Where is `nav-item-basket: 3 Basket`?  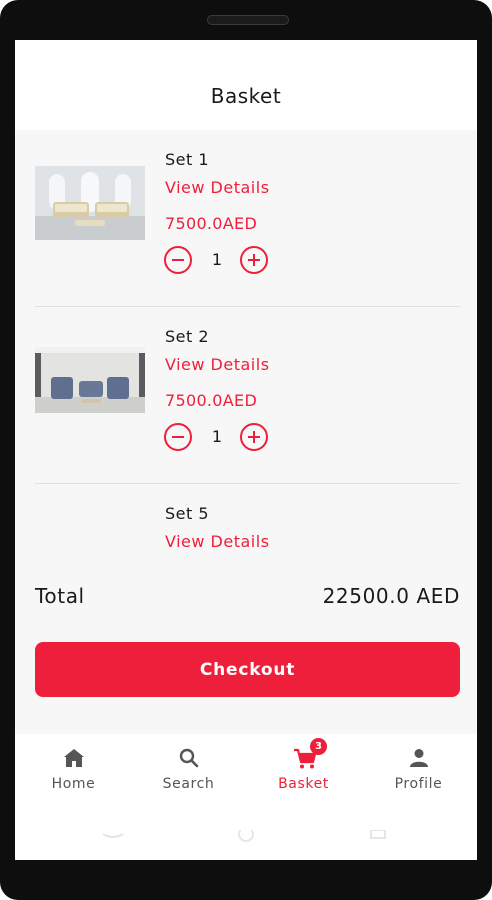 nav-item-basket: 3 Basket is located at coordinates (303, 773).